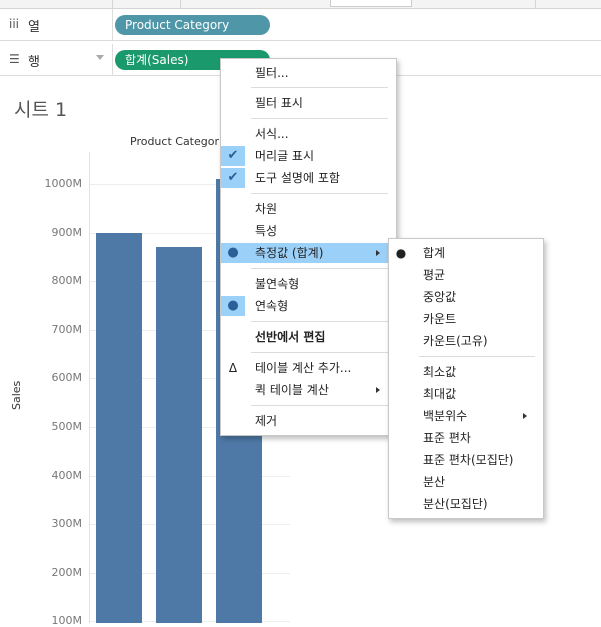  What do you see at coordinates (233, 368) in the screenshot?
I see `delta-icon: Δ` at bounding box center [233, 368].